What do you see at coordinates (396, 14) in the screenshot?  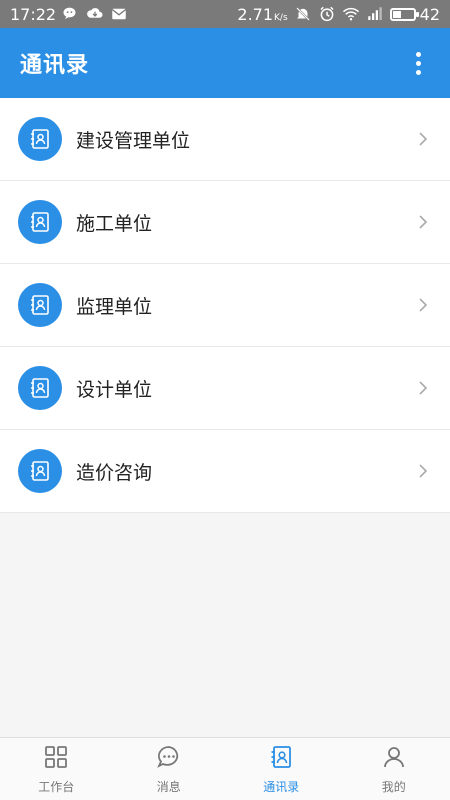 I see `battery-fill` at bounding box center [396, 14].